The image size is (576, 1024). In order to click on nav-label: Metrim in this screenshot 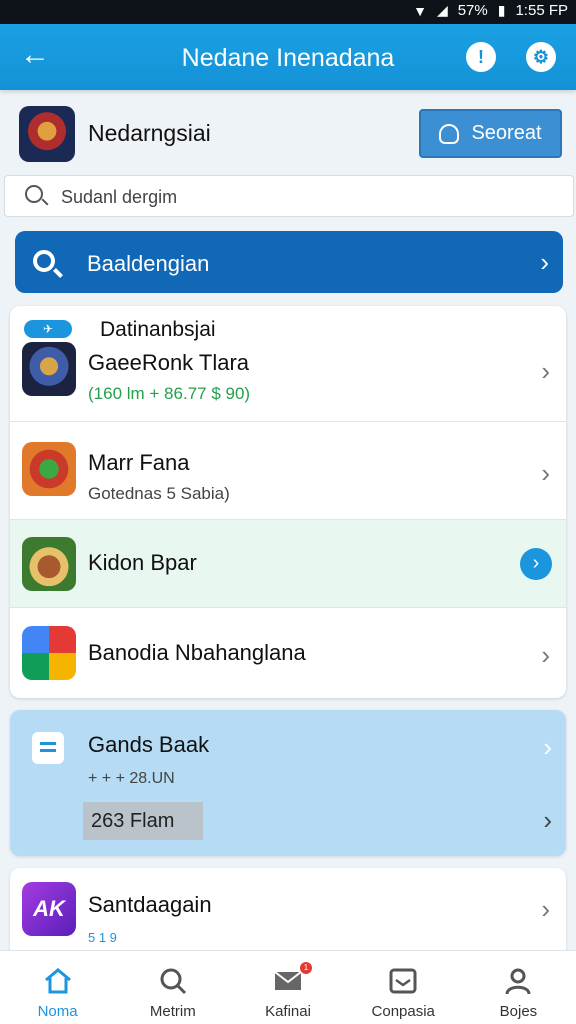, I will do `click(172, 1011)`.